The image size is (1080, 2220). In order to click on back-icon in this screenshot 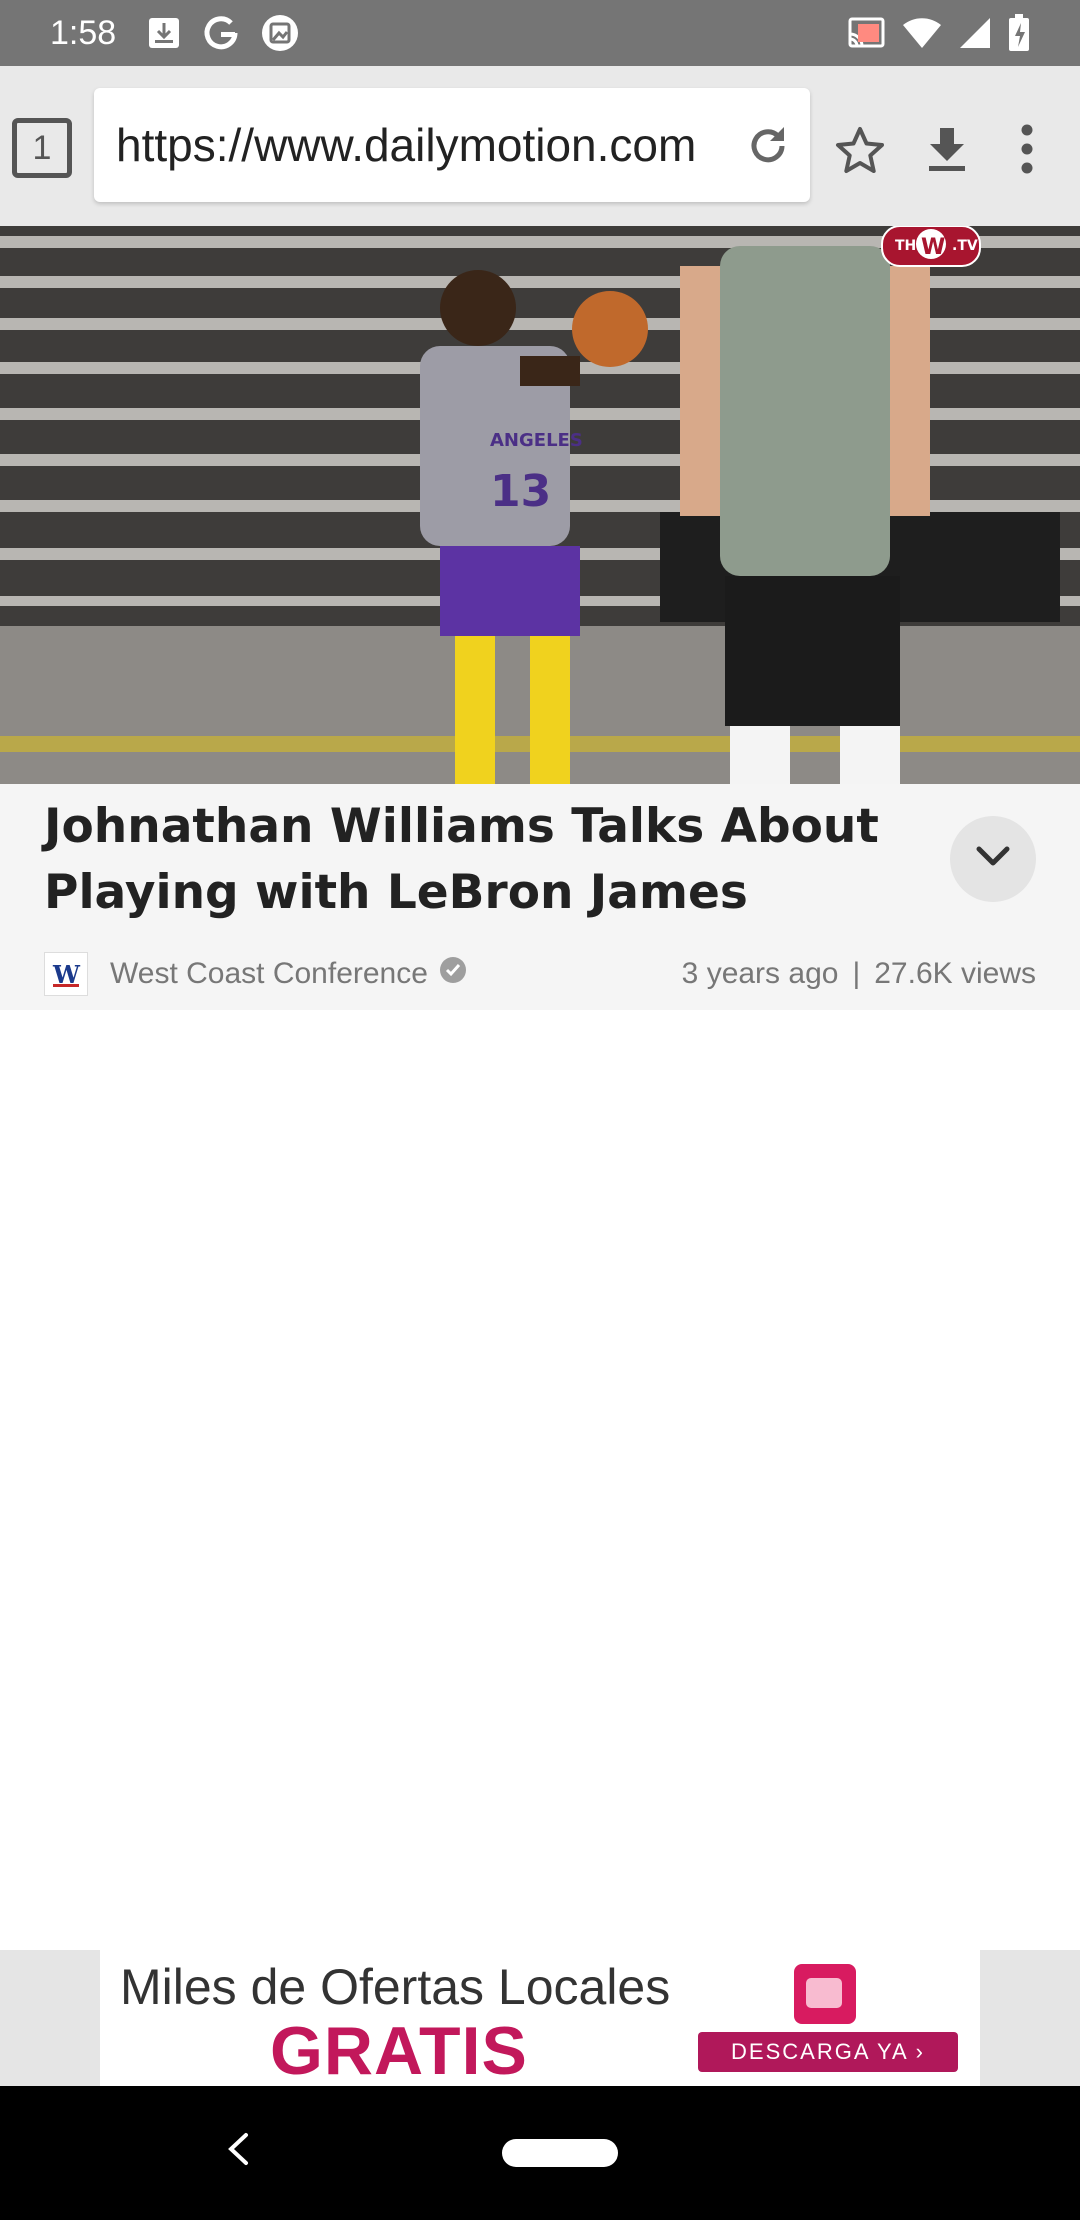, I will do `click(238, 2151)`.